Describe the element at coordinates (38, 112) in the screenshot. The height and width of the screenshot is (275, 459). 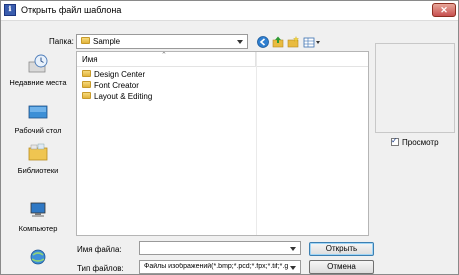
I see `desktop-icon` at that location.